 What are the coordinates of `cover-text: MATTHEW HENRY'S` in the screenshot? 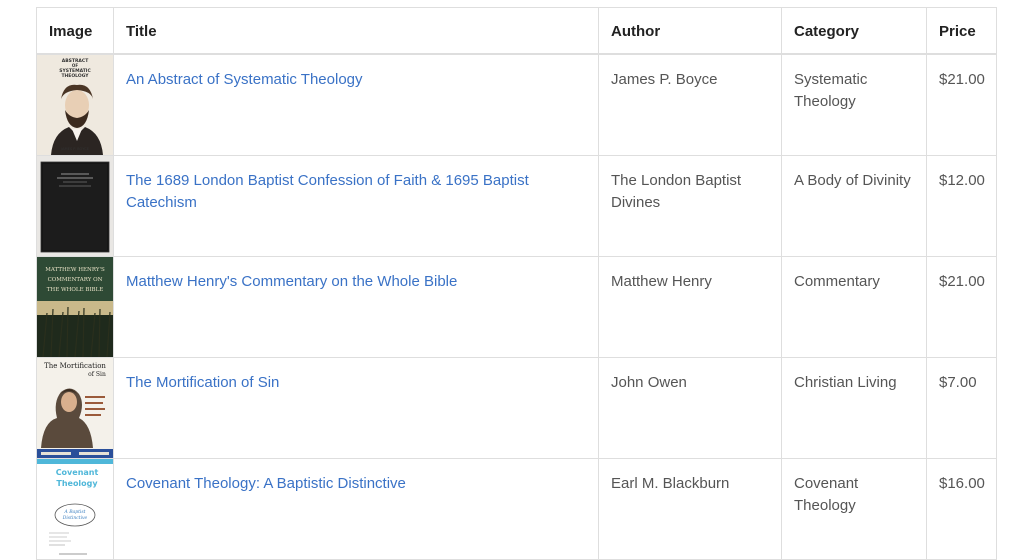 It's located at (75, 270).